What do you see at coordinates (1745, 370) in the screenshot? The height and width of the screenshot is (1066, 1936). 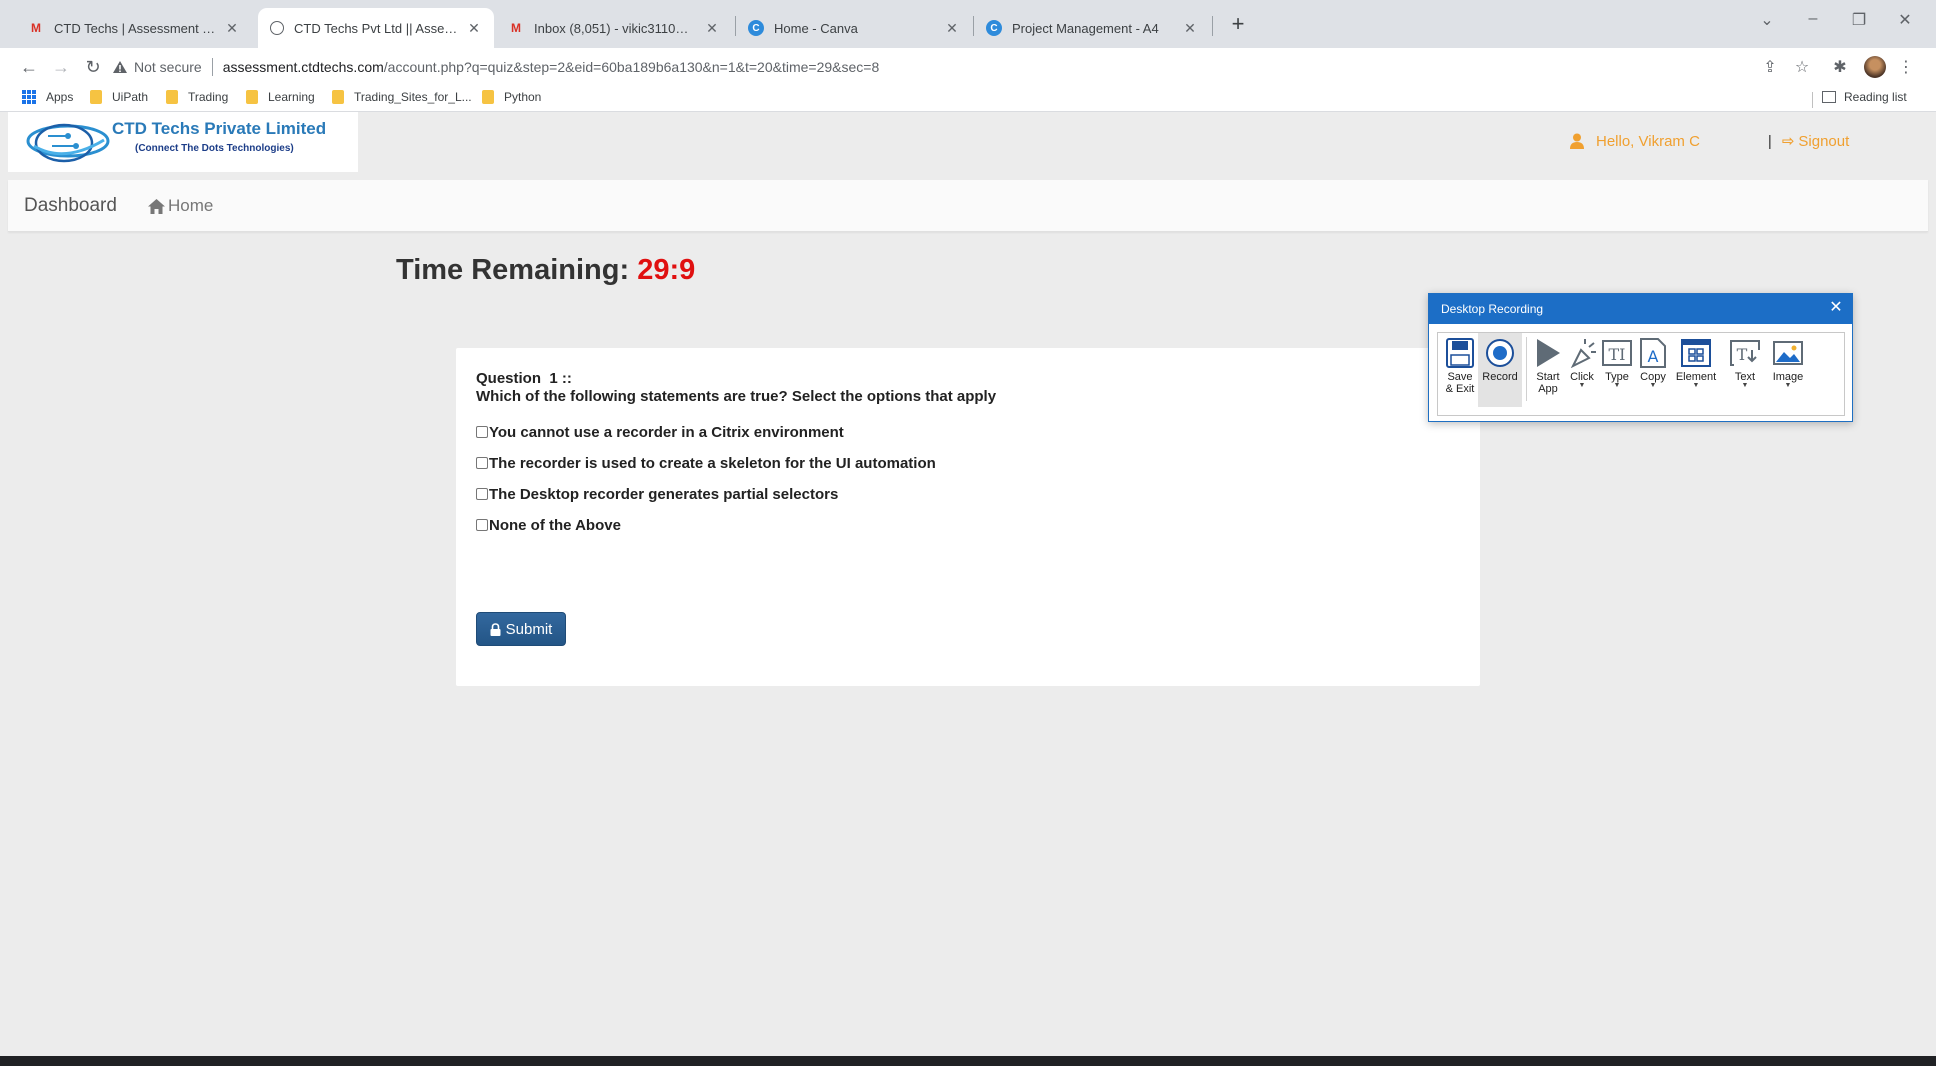 I see `text-button: T Text ▼` at bounding box center [1745, 370].